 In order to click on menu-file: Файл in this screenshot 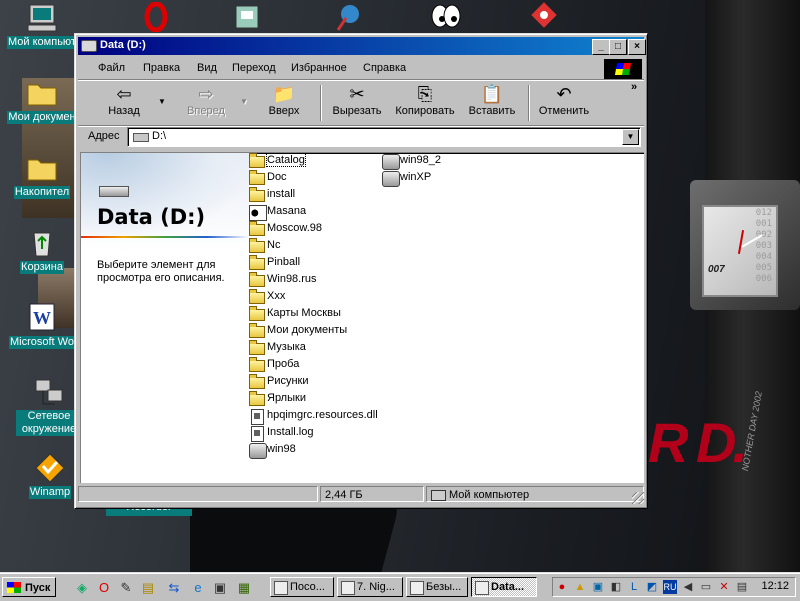, I will do `click(111, 68)`.